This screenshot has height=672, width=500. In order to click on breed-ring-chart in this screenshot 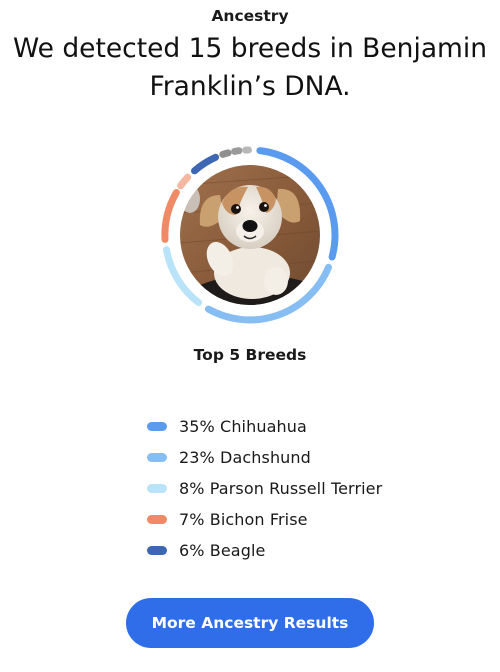, I will do `click(250, 235)`.